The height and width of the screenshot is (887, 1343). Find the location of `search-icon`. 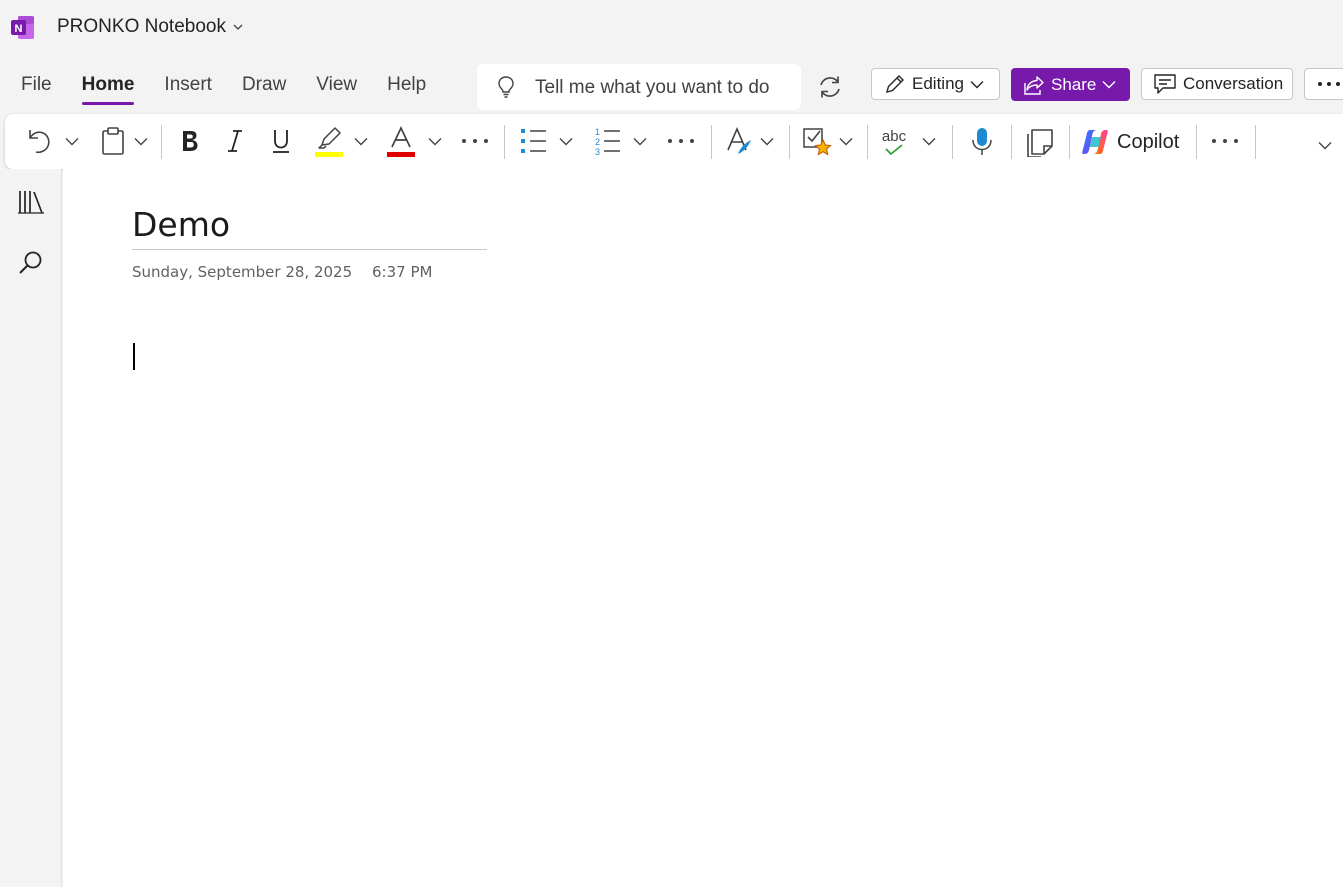

search-icon is located at coordinates (30, 262).